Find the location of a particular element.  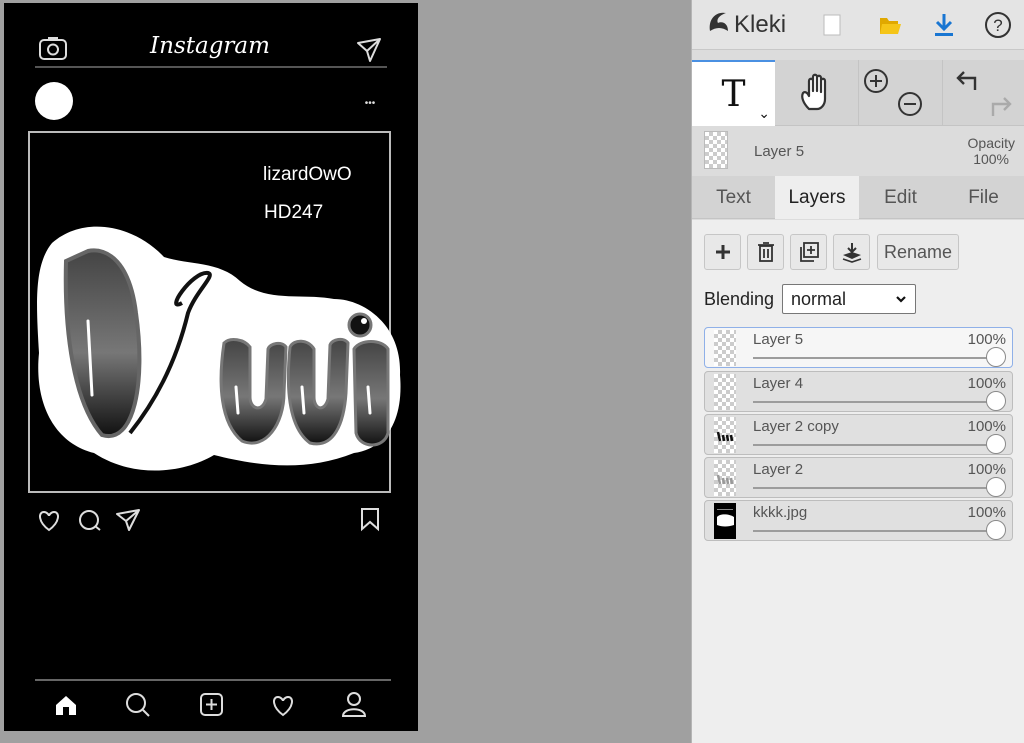

duplicate-layer-icon is located at coordinates (809, 252).